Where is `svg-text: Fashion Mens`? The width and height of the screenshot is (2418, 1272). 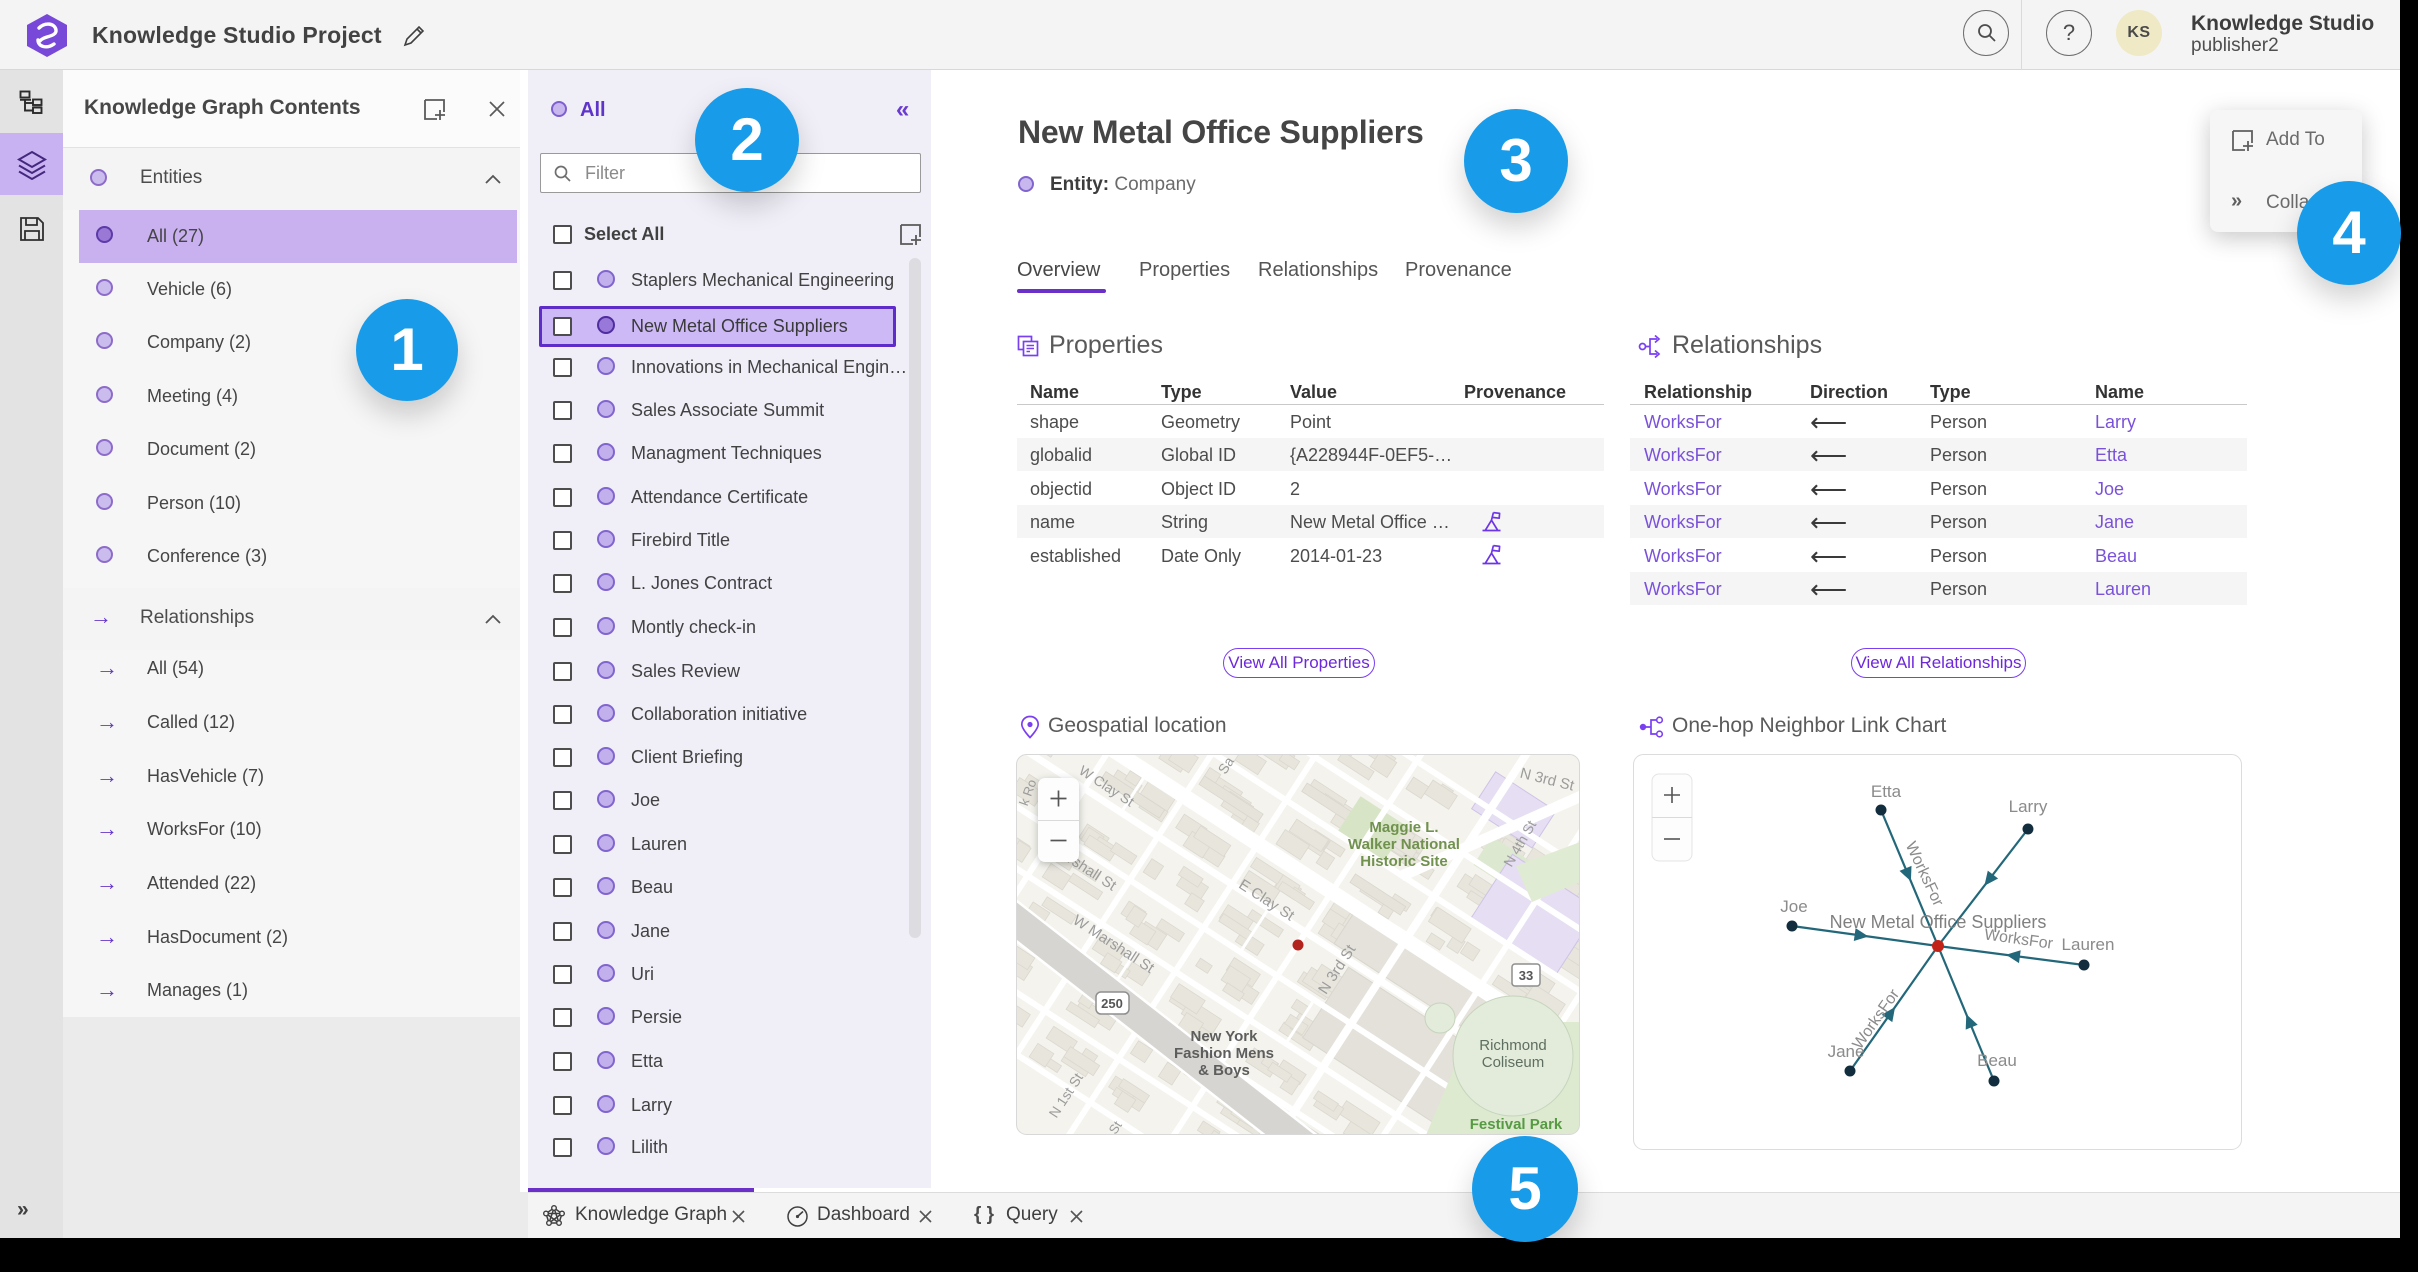
svg-text: Fashion Mens is located at coordinates (1224, 1053).